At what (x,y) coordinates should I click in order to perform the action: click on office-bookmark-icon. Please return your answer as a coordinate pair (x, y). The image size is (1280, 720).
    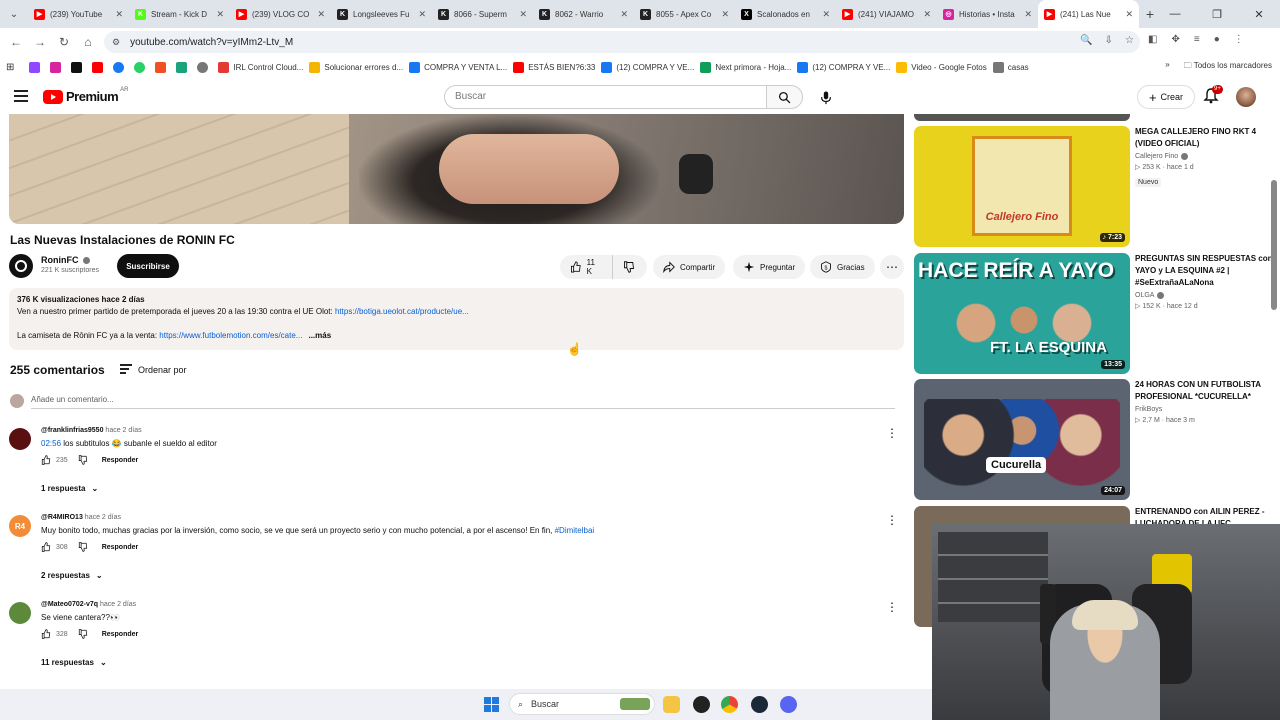
    Looking at the image, I should click on (161, 67).